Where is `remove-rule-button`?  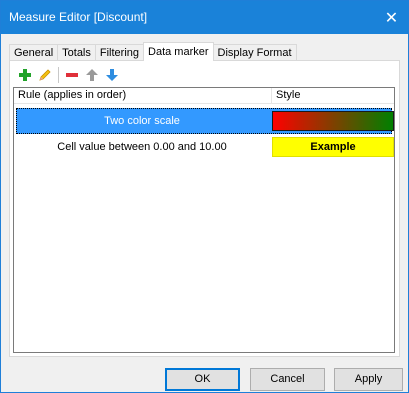
remove-rule-button is located at coordinates (72, 75).